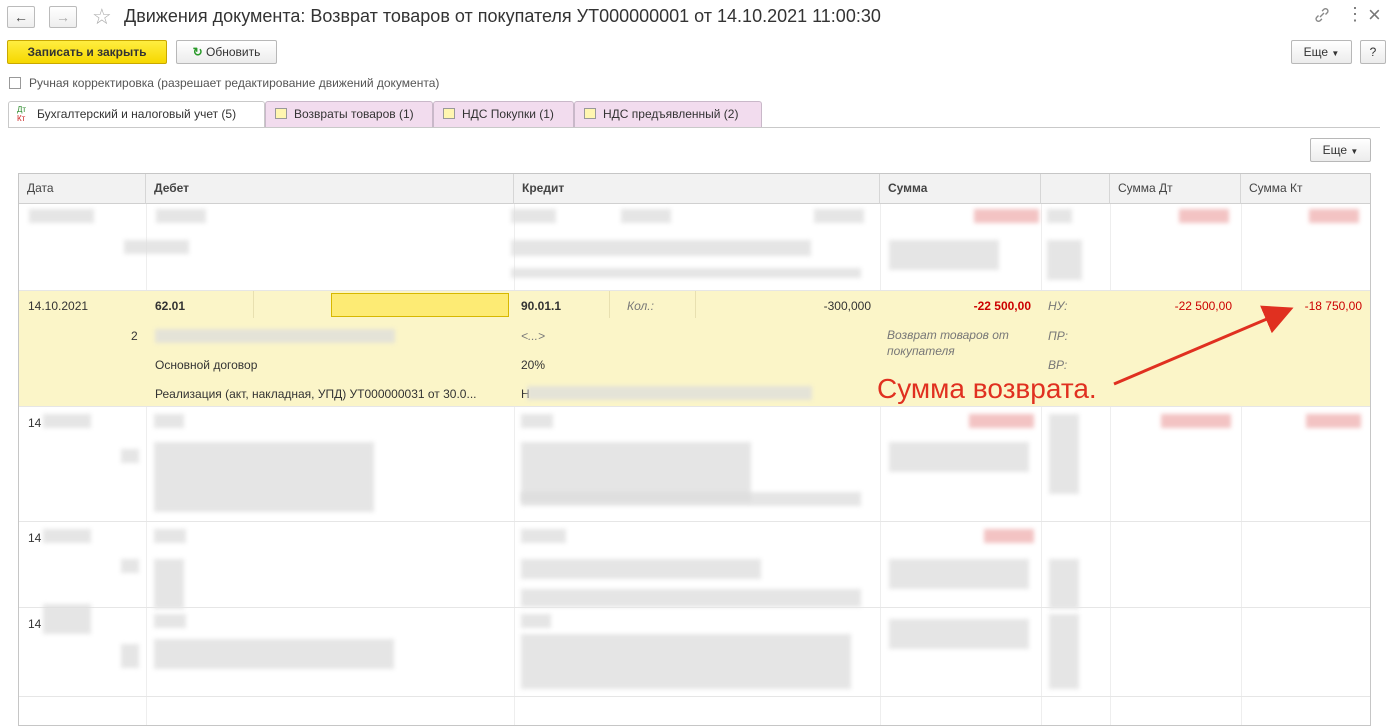  What do you see at coordinates (206, 365) in the screenshot?
I see `debit-subconto-1: Основной договор` at bounding box center [206, 365].